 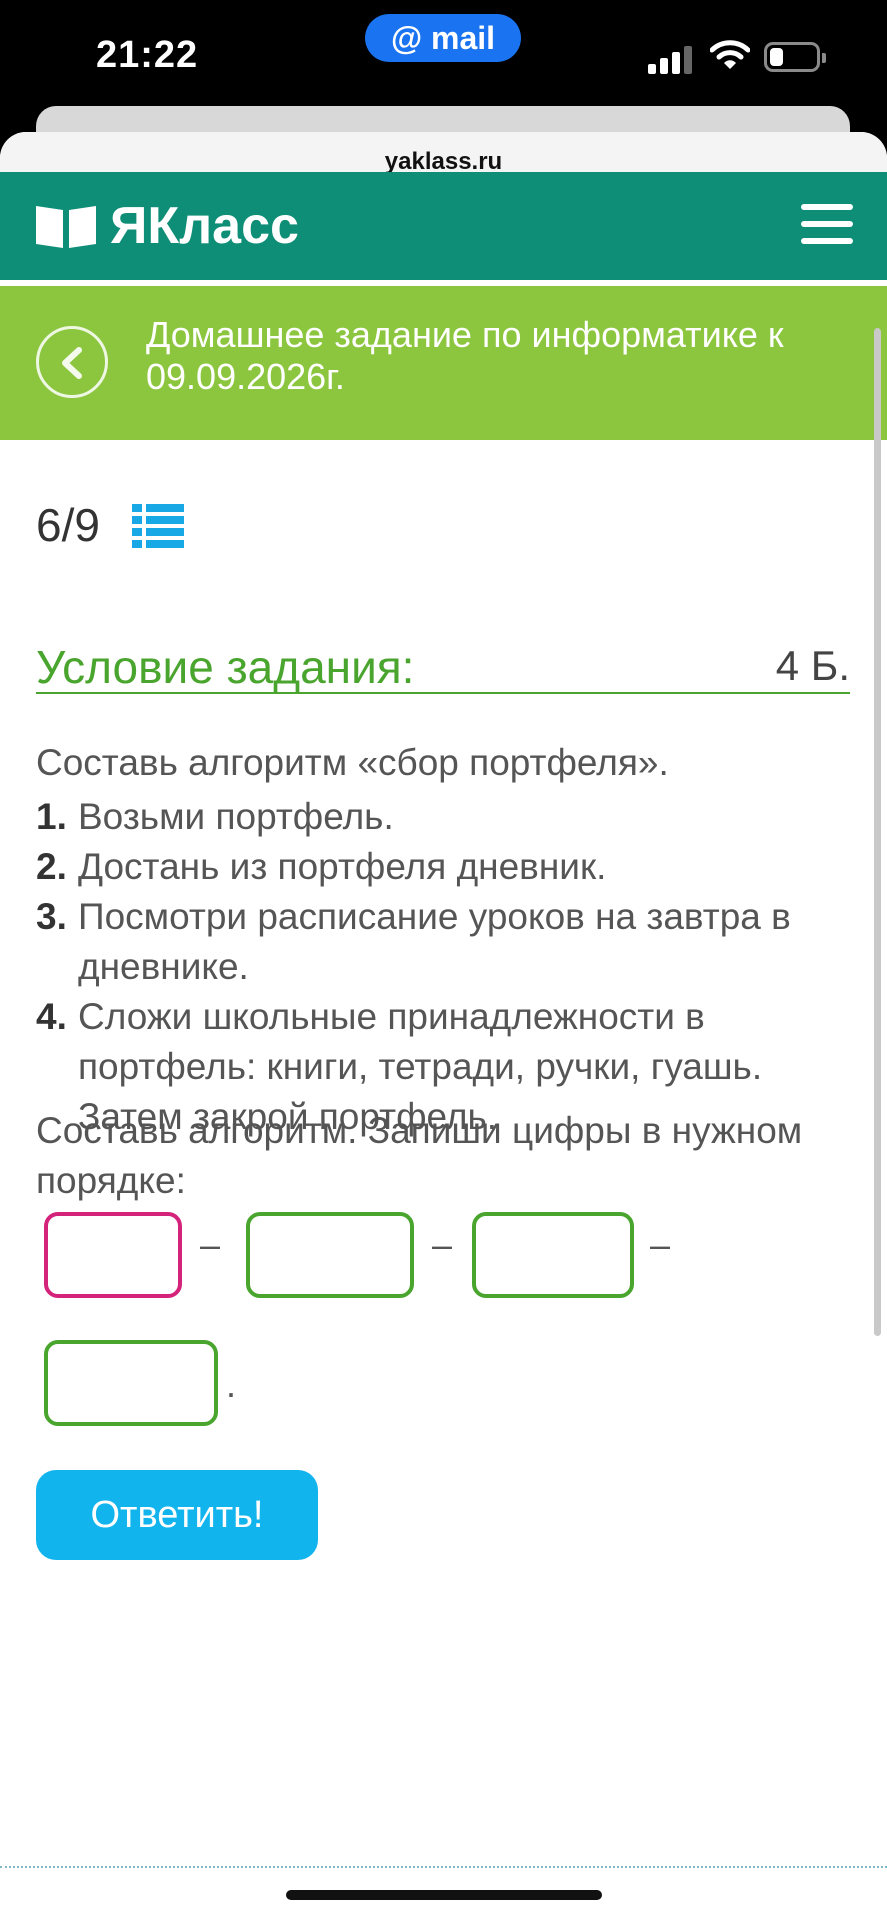 I want to click on condition-title: Условие задания:, so click(x=225, y=667).